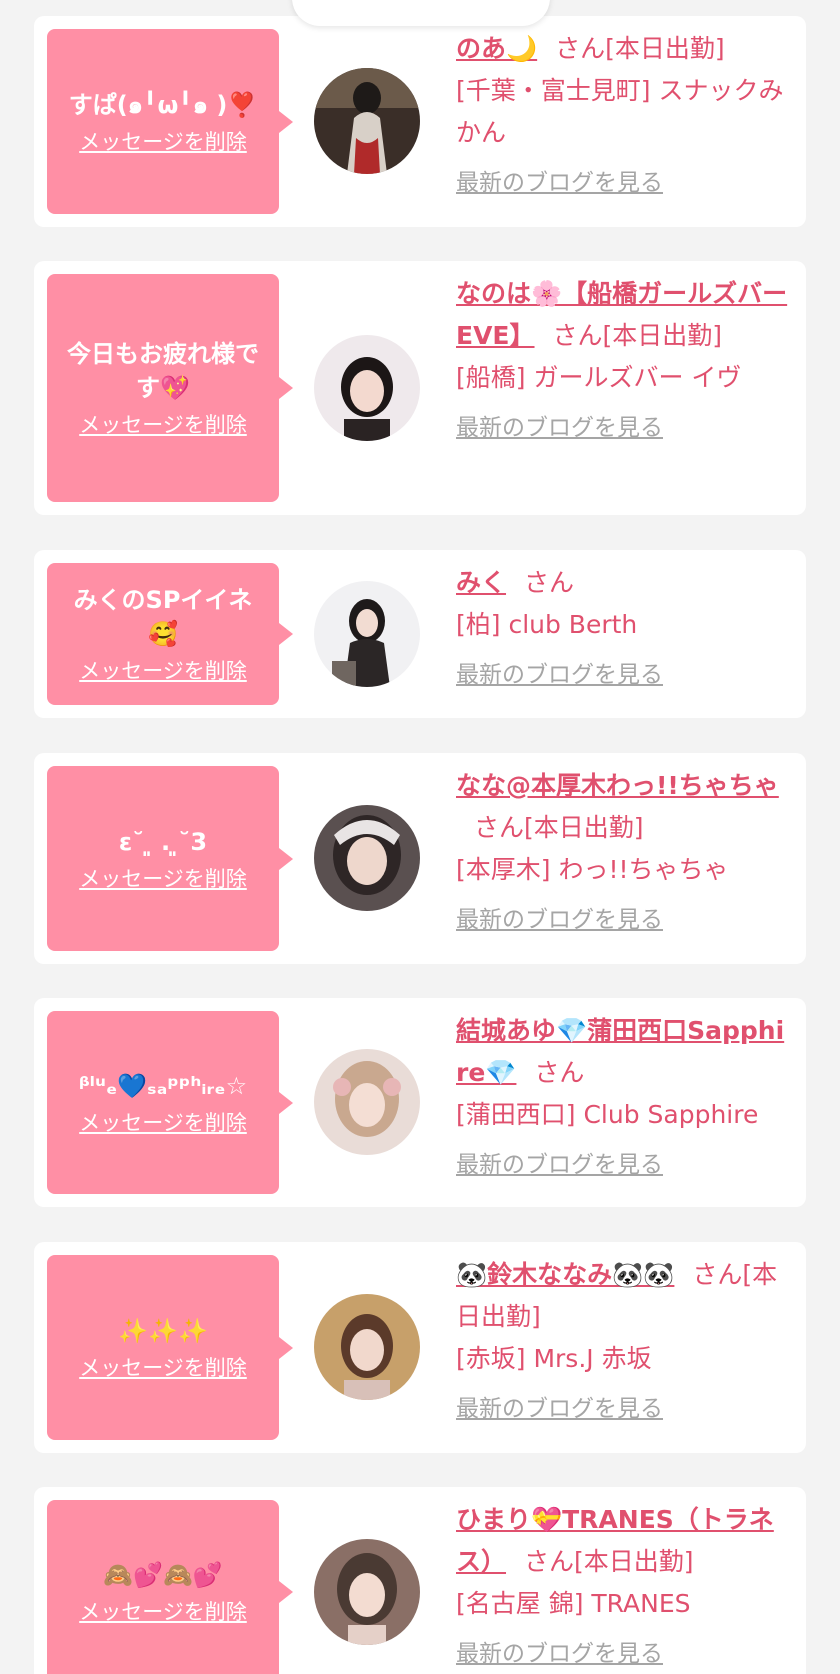 The height and width of the screenshot is (1674, 840). Describe the element at coordinates (170, 1102) in the screenshot. I see `message-bubble: ᵝˡᵘₑ💙ₛₐᵖᵖʰᵢᵣₑ☆ メッセージを削除` at that location.